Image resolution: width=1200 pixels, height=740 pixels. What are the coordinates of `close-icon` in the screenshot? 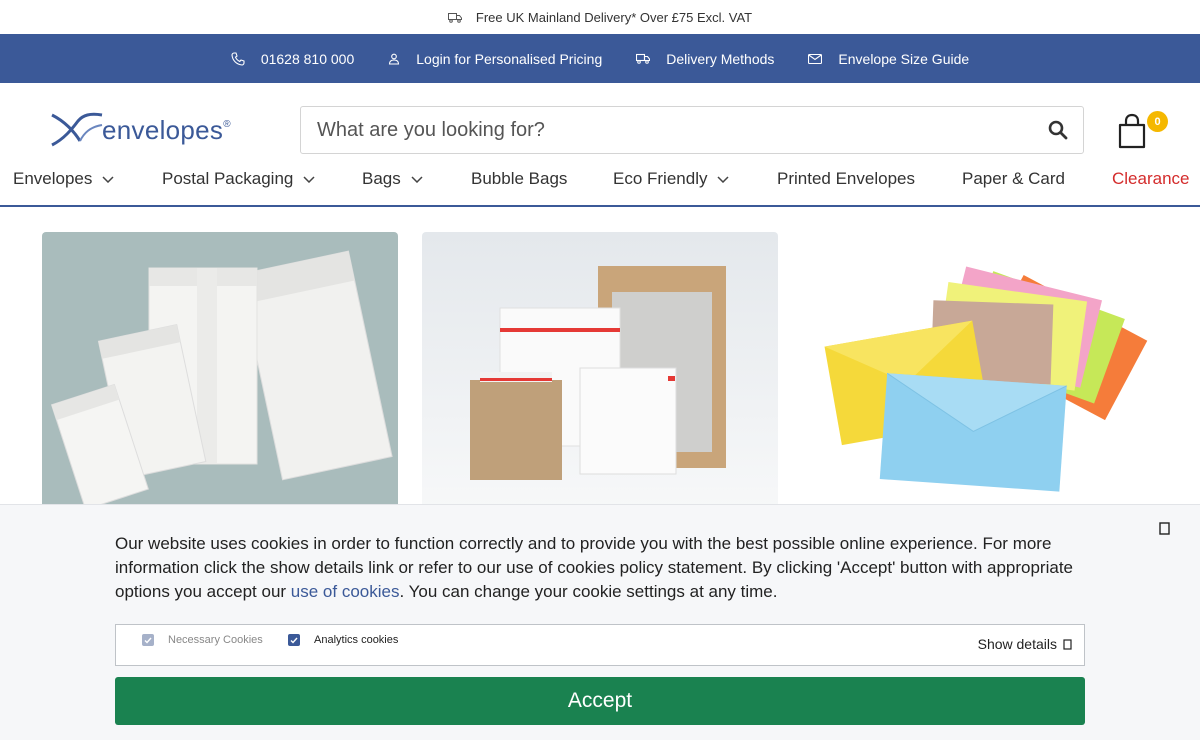 It's located at (1164, 528).